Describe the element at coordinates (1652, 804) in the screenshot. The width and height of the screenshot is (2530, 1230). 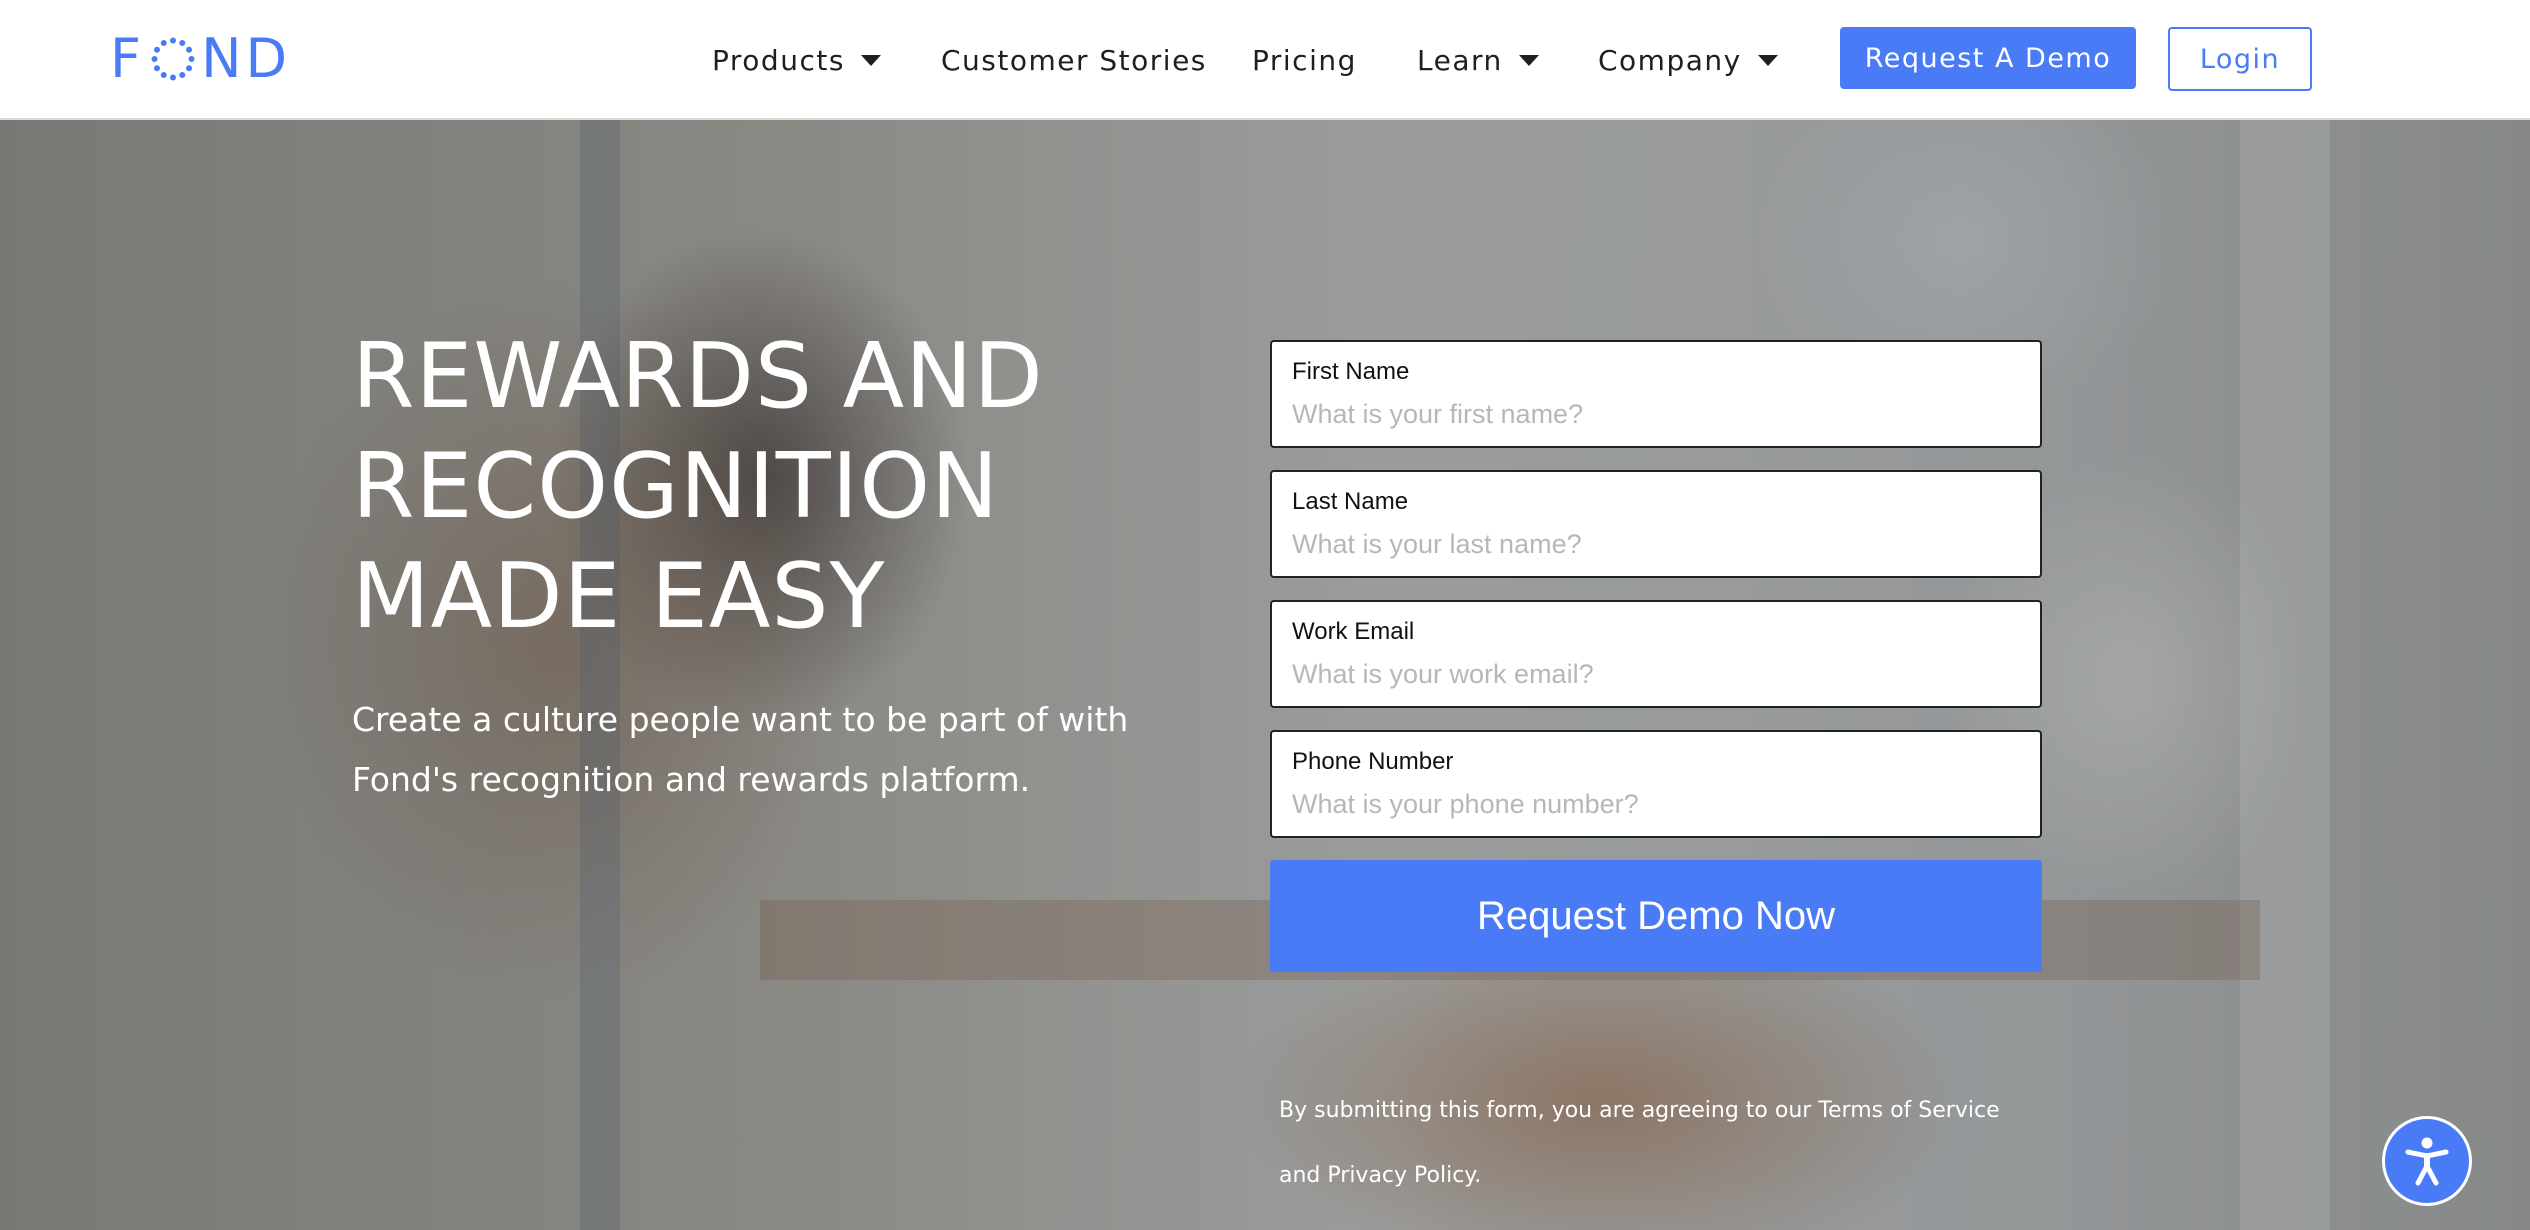
I see `phone-number-input` at that location.